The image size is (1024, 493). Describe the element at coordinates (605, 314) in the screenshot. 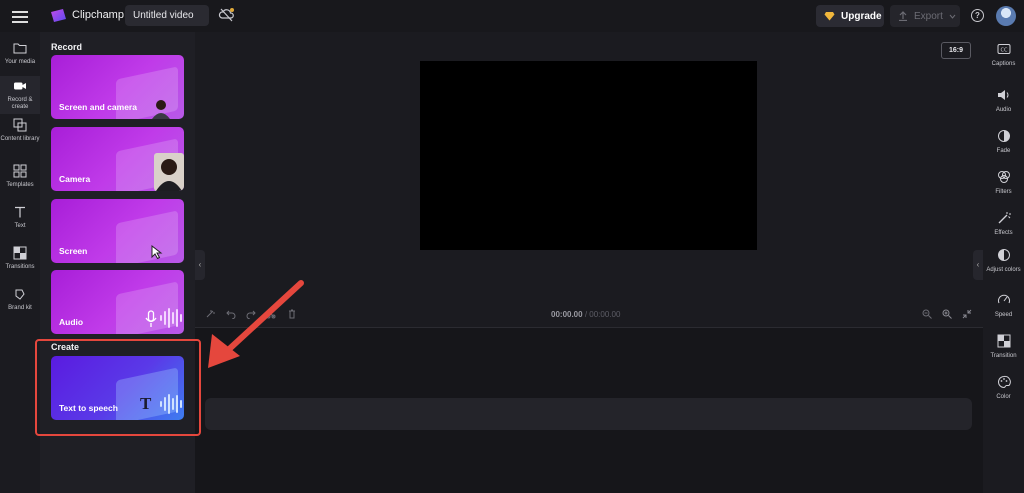

I see `total-time: 00:00.00` at that location.